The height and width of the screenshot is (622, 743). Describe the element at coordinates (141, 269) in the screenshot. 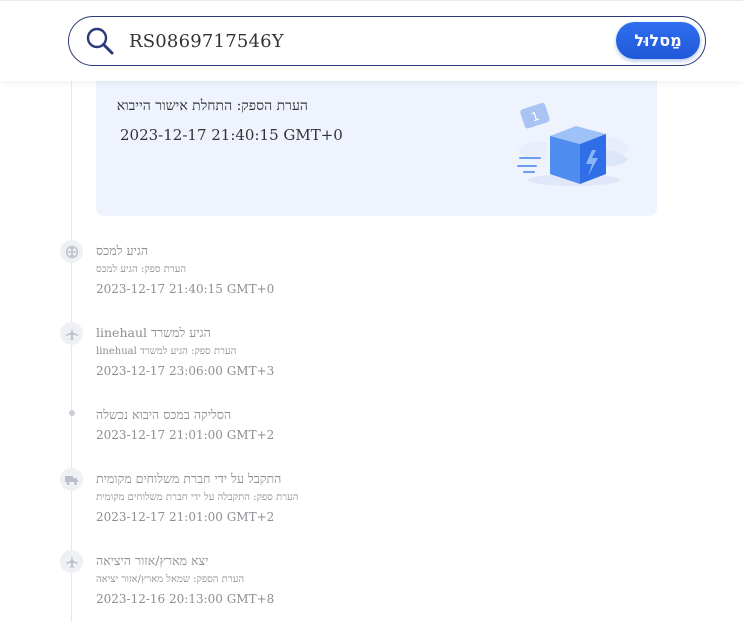

I see `event-note: הערת ספק: הגיע למכס` at that location.